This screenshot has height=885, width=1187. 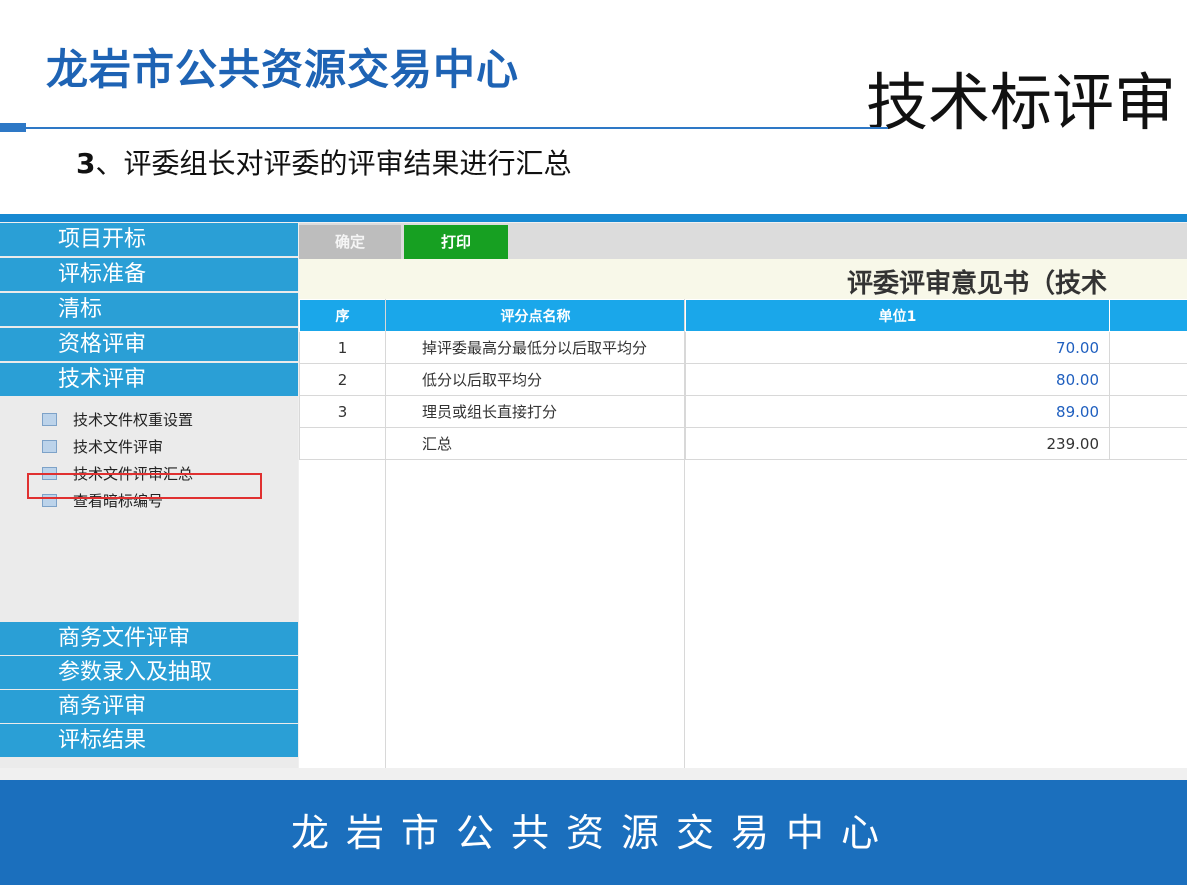 I want to click on scoring-point-name: 低分以后取平均分, so click(x=535, y=379).